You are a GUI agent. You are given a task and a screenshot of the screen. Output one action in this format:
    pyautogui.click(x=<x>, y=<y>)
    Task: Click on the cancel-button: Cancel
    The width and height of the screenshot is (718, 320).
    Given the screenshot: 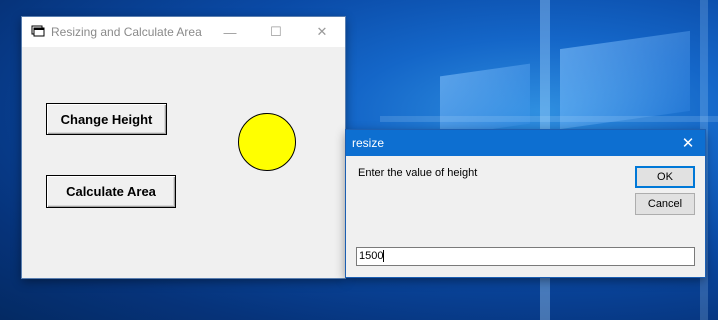 What is the action you would take?
    pyautogui.click(x=665, y=204)
    